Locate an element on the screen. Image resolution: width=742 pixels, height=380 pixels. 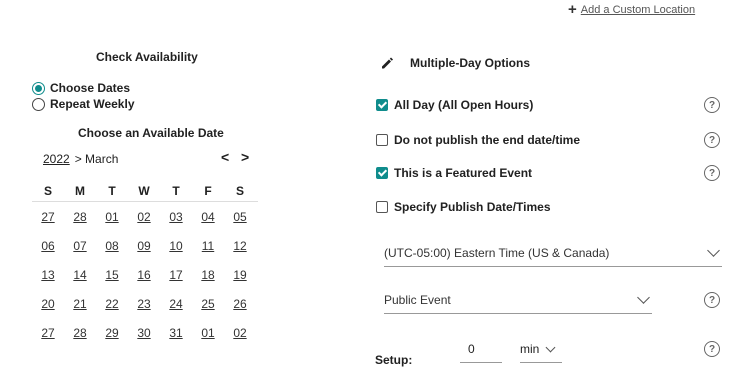
radio-choose-dates-control is located at coordinates (38, 88).